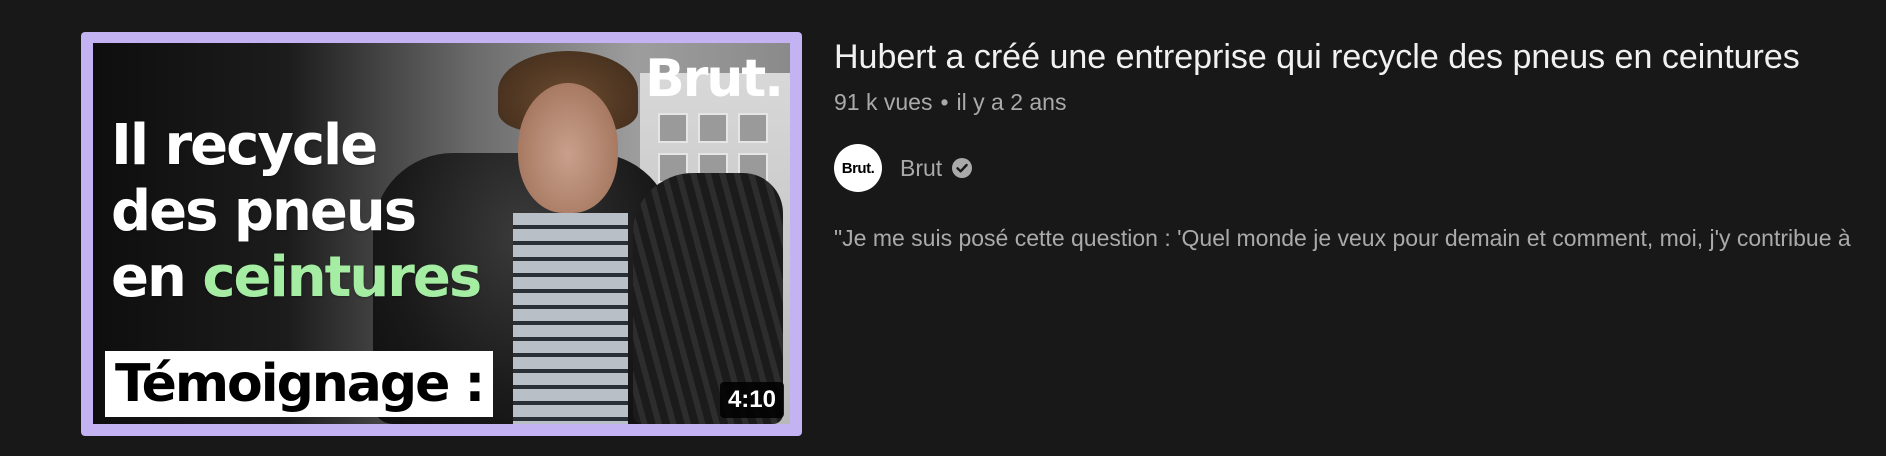 This screenshot has height=456, width=1886. What do you see at coordinates (858, 168) in the screenshot?
I see `channel-avatar: Brut.` at bounding box center [858, 168].